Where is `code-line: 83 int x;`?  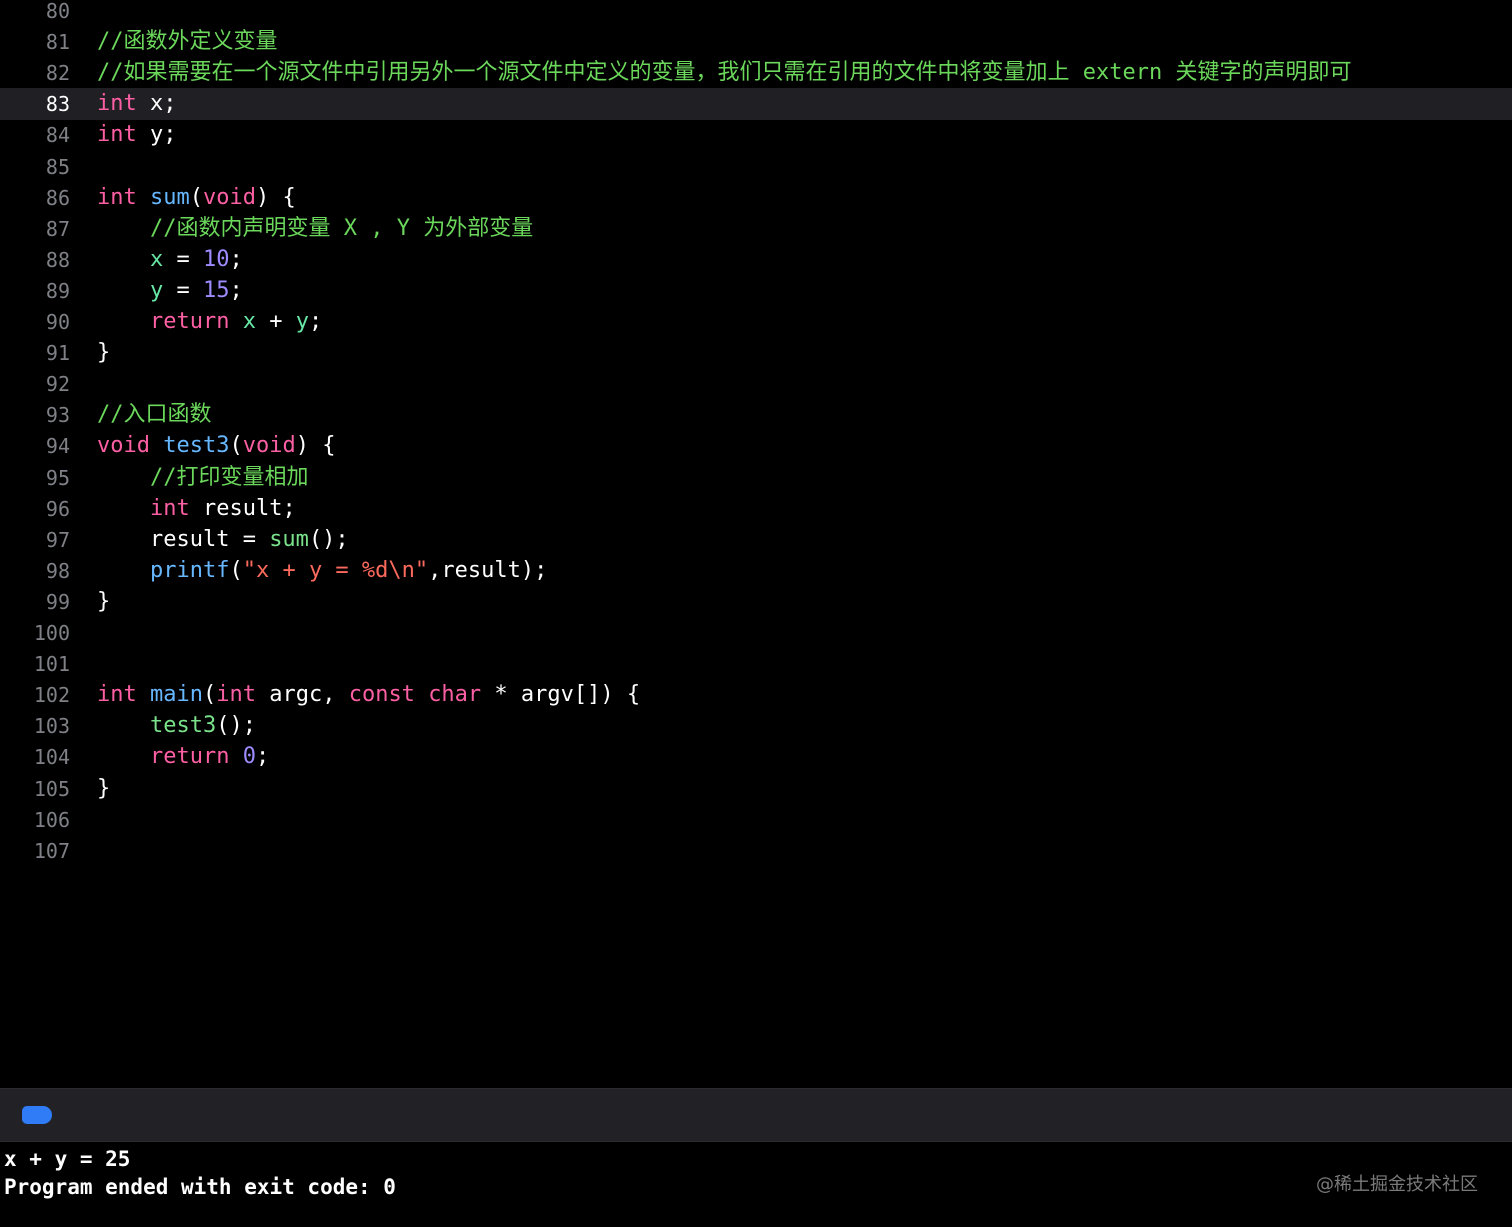
code-line: 83 int x; is located at coordinates (756, 104).